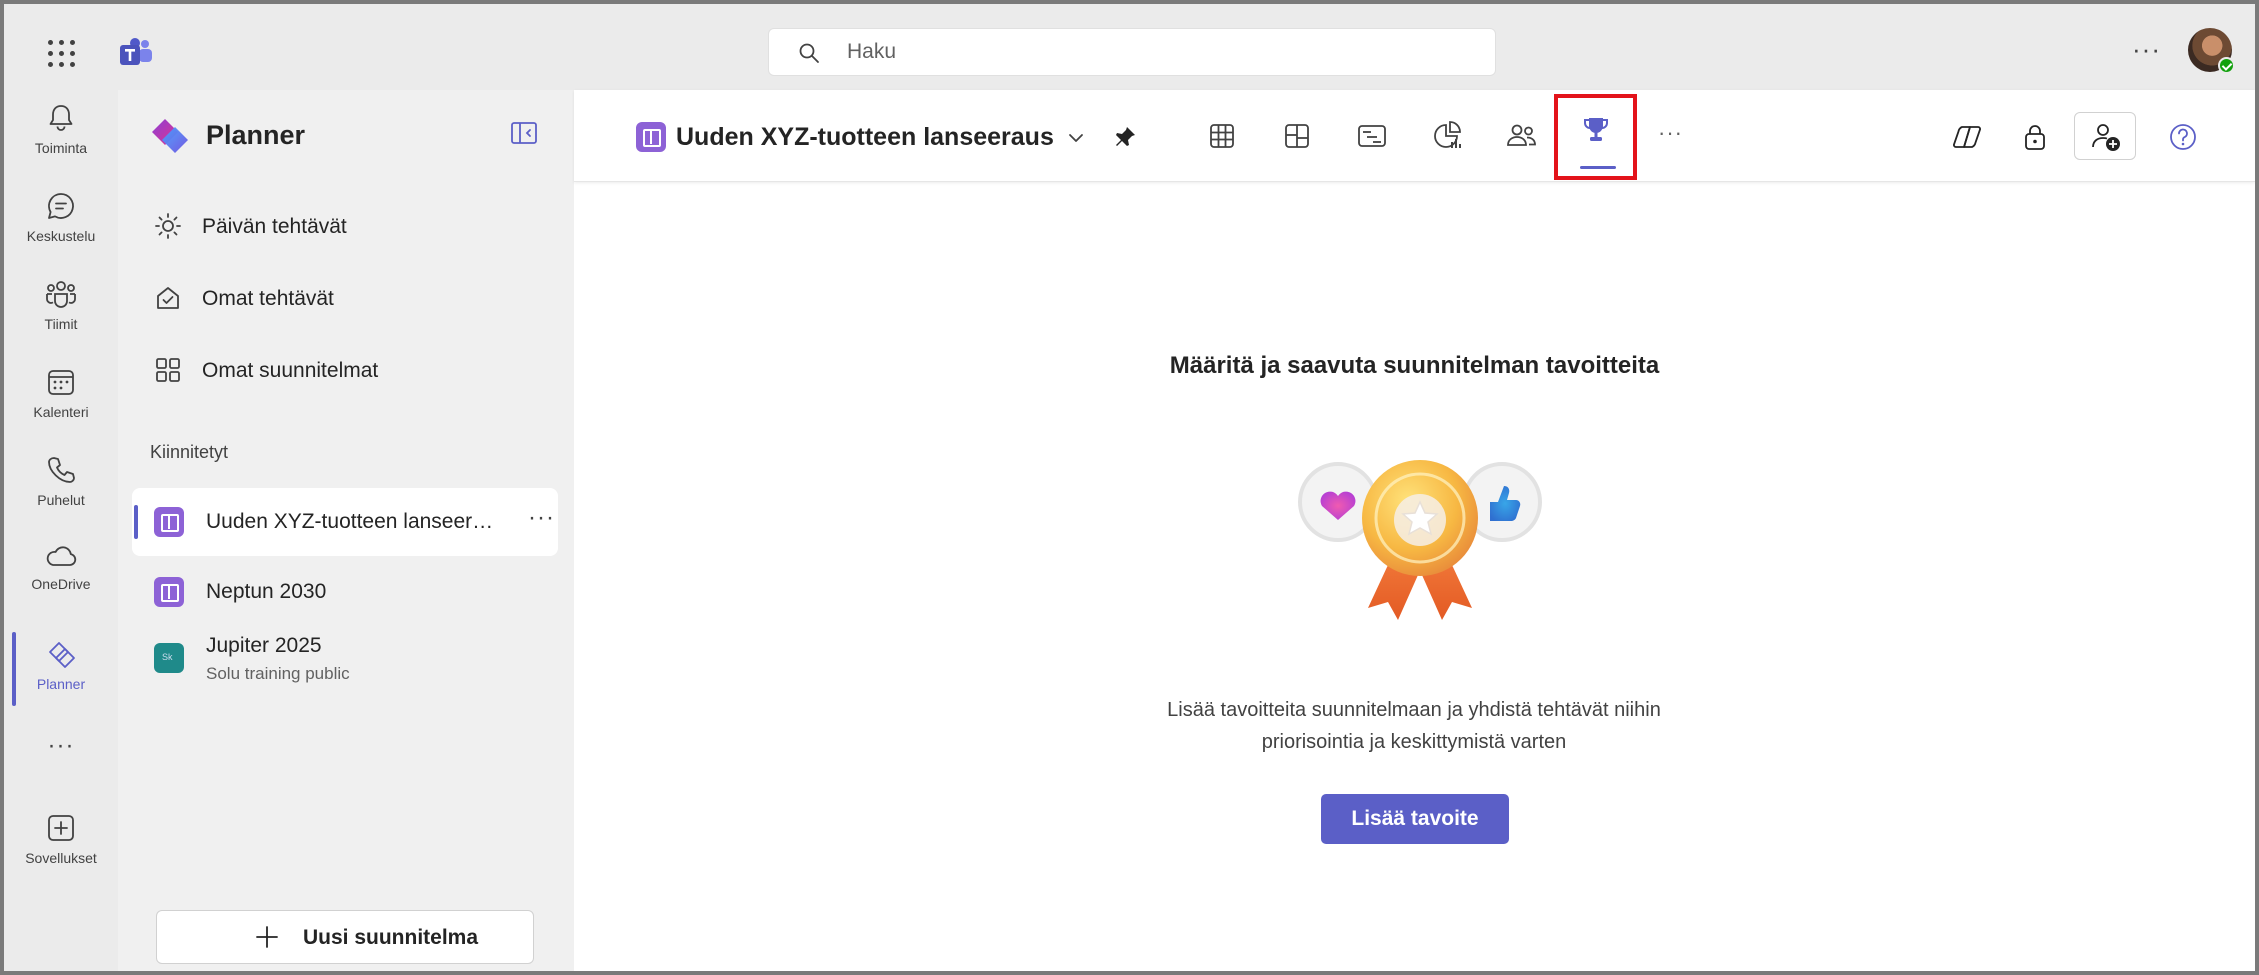 The height and width of the screenshot is (975, 2259). What do you see at coordinates (266, 591) in the screenshot?
I see `plan-name: Neptun 2030` at bounding box center [266, 591].